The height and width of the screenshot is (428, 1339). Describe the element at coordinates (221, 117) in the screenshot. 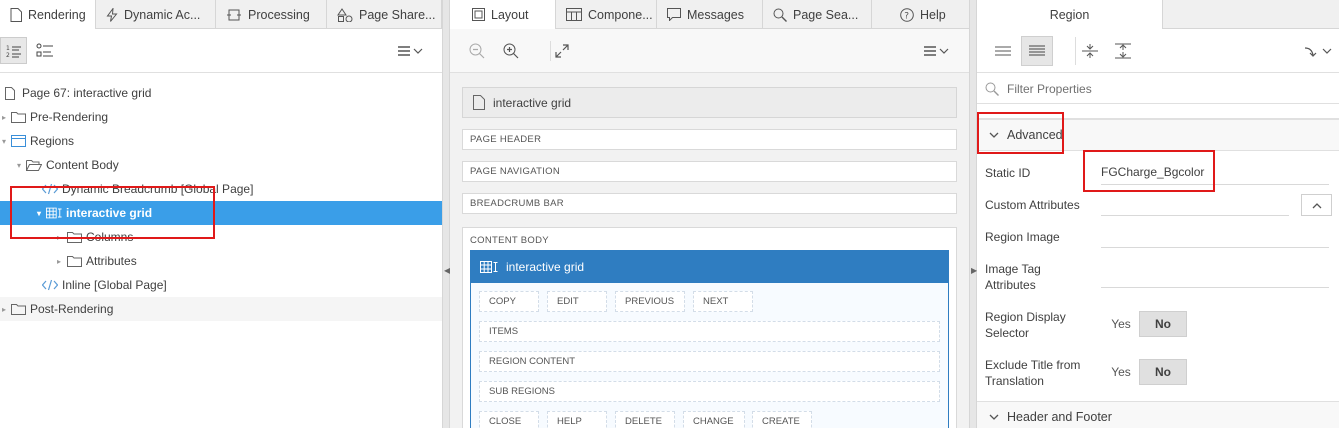

I see `tree-node-pre-rendering: ▸ Pre-Rendering` at that location.